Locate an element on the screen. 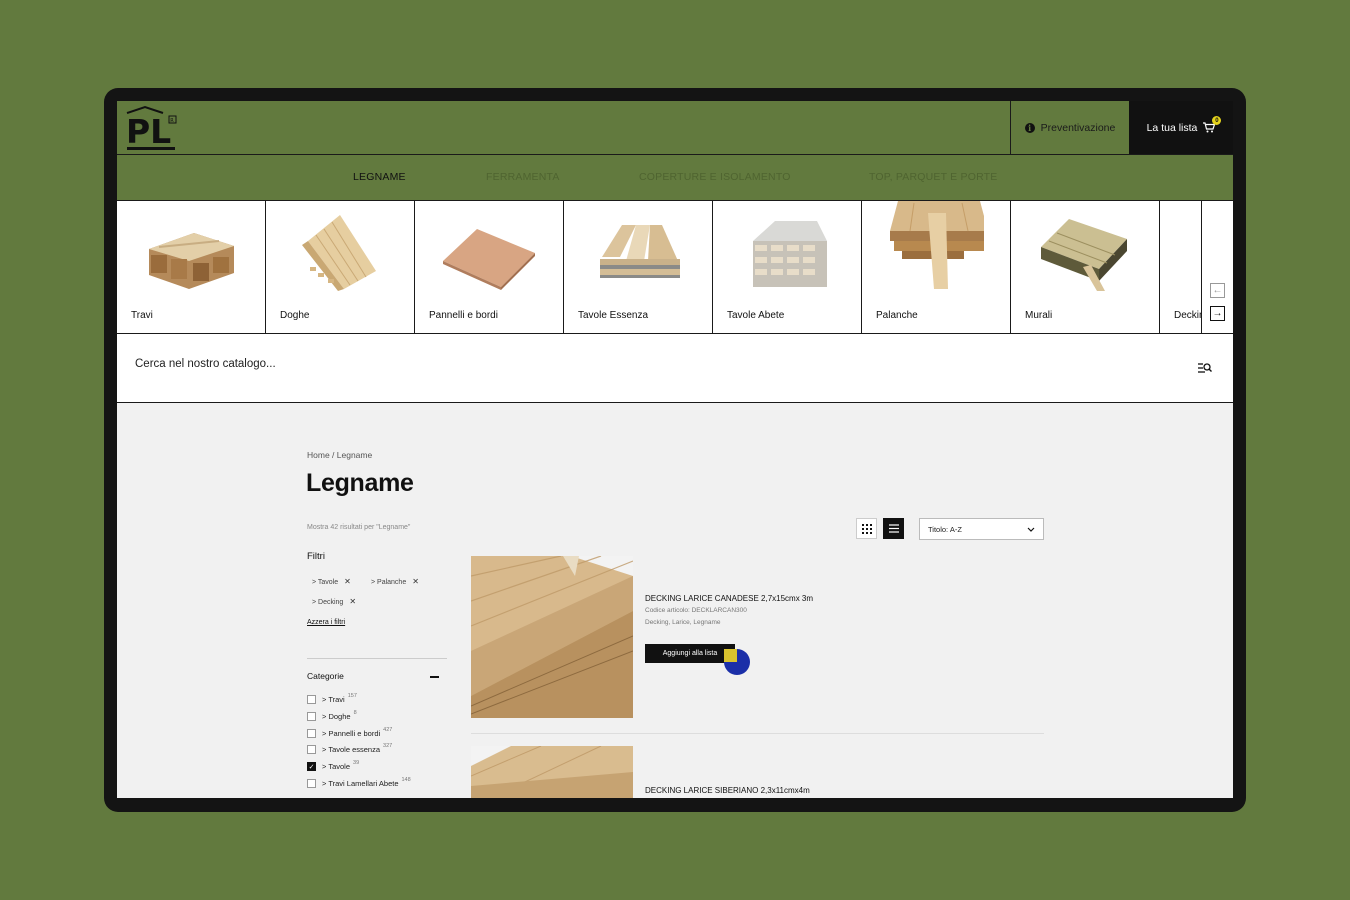 The height and width of the screenshot is (900, 1350). category-label: Pannelli e bordi is located at coordinates (463, 315).